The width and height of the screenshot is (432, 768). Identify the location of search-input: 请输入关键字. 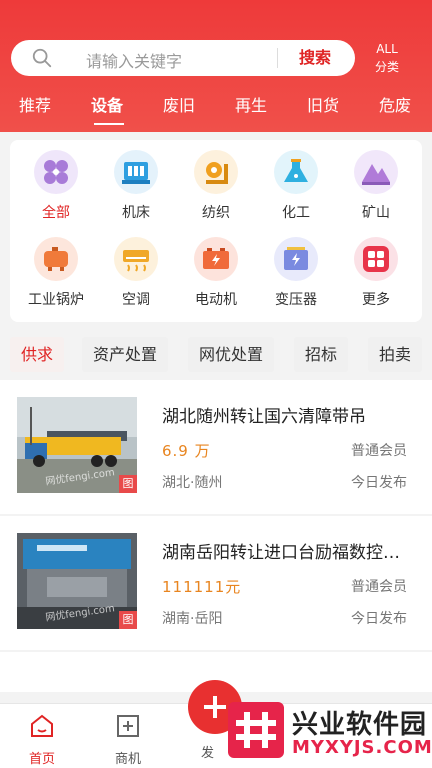
(134, 60).